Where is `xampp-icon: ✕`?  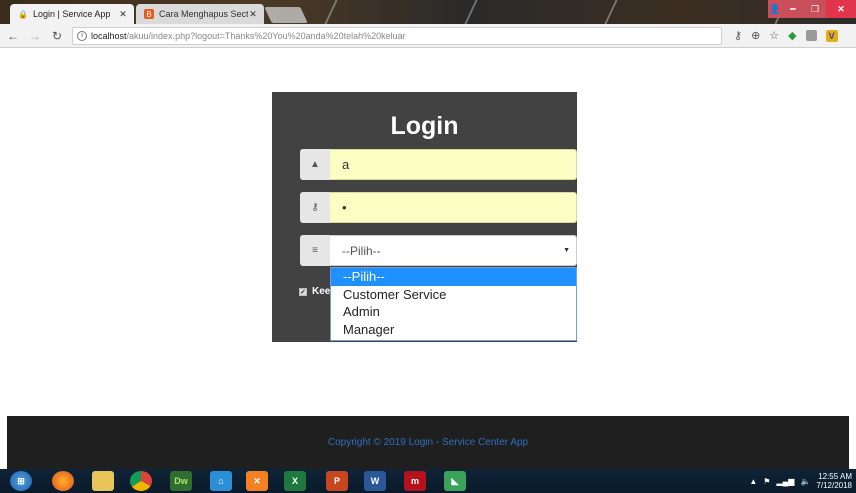
xampp-icon: ✕ is located at coordinates (257, 481).